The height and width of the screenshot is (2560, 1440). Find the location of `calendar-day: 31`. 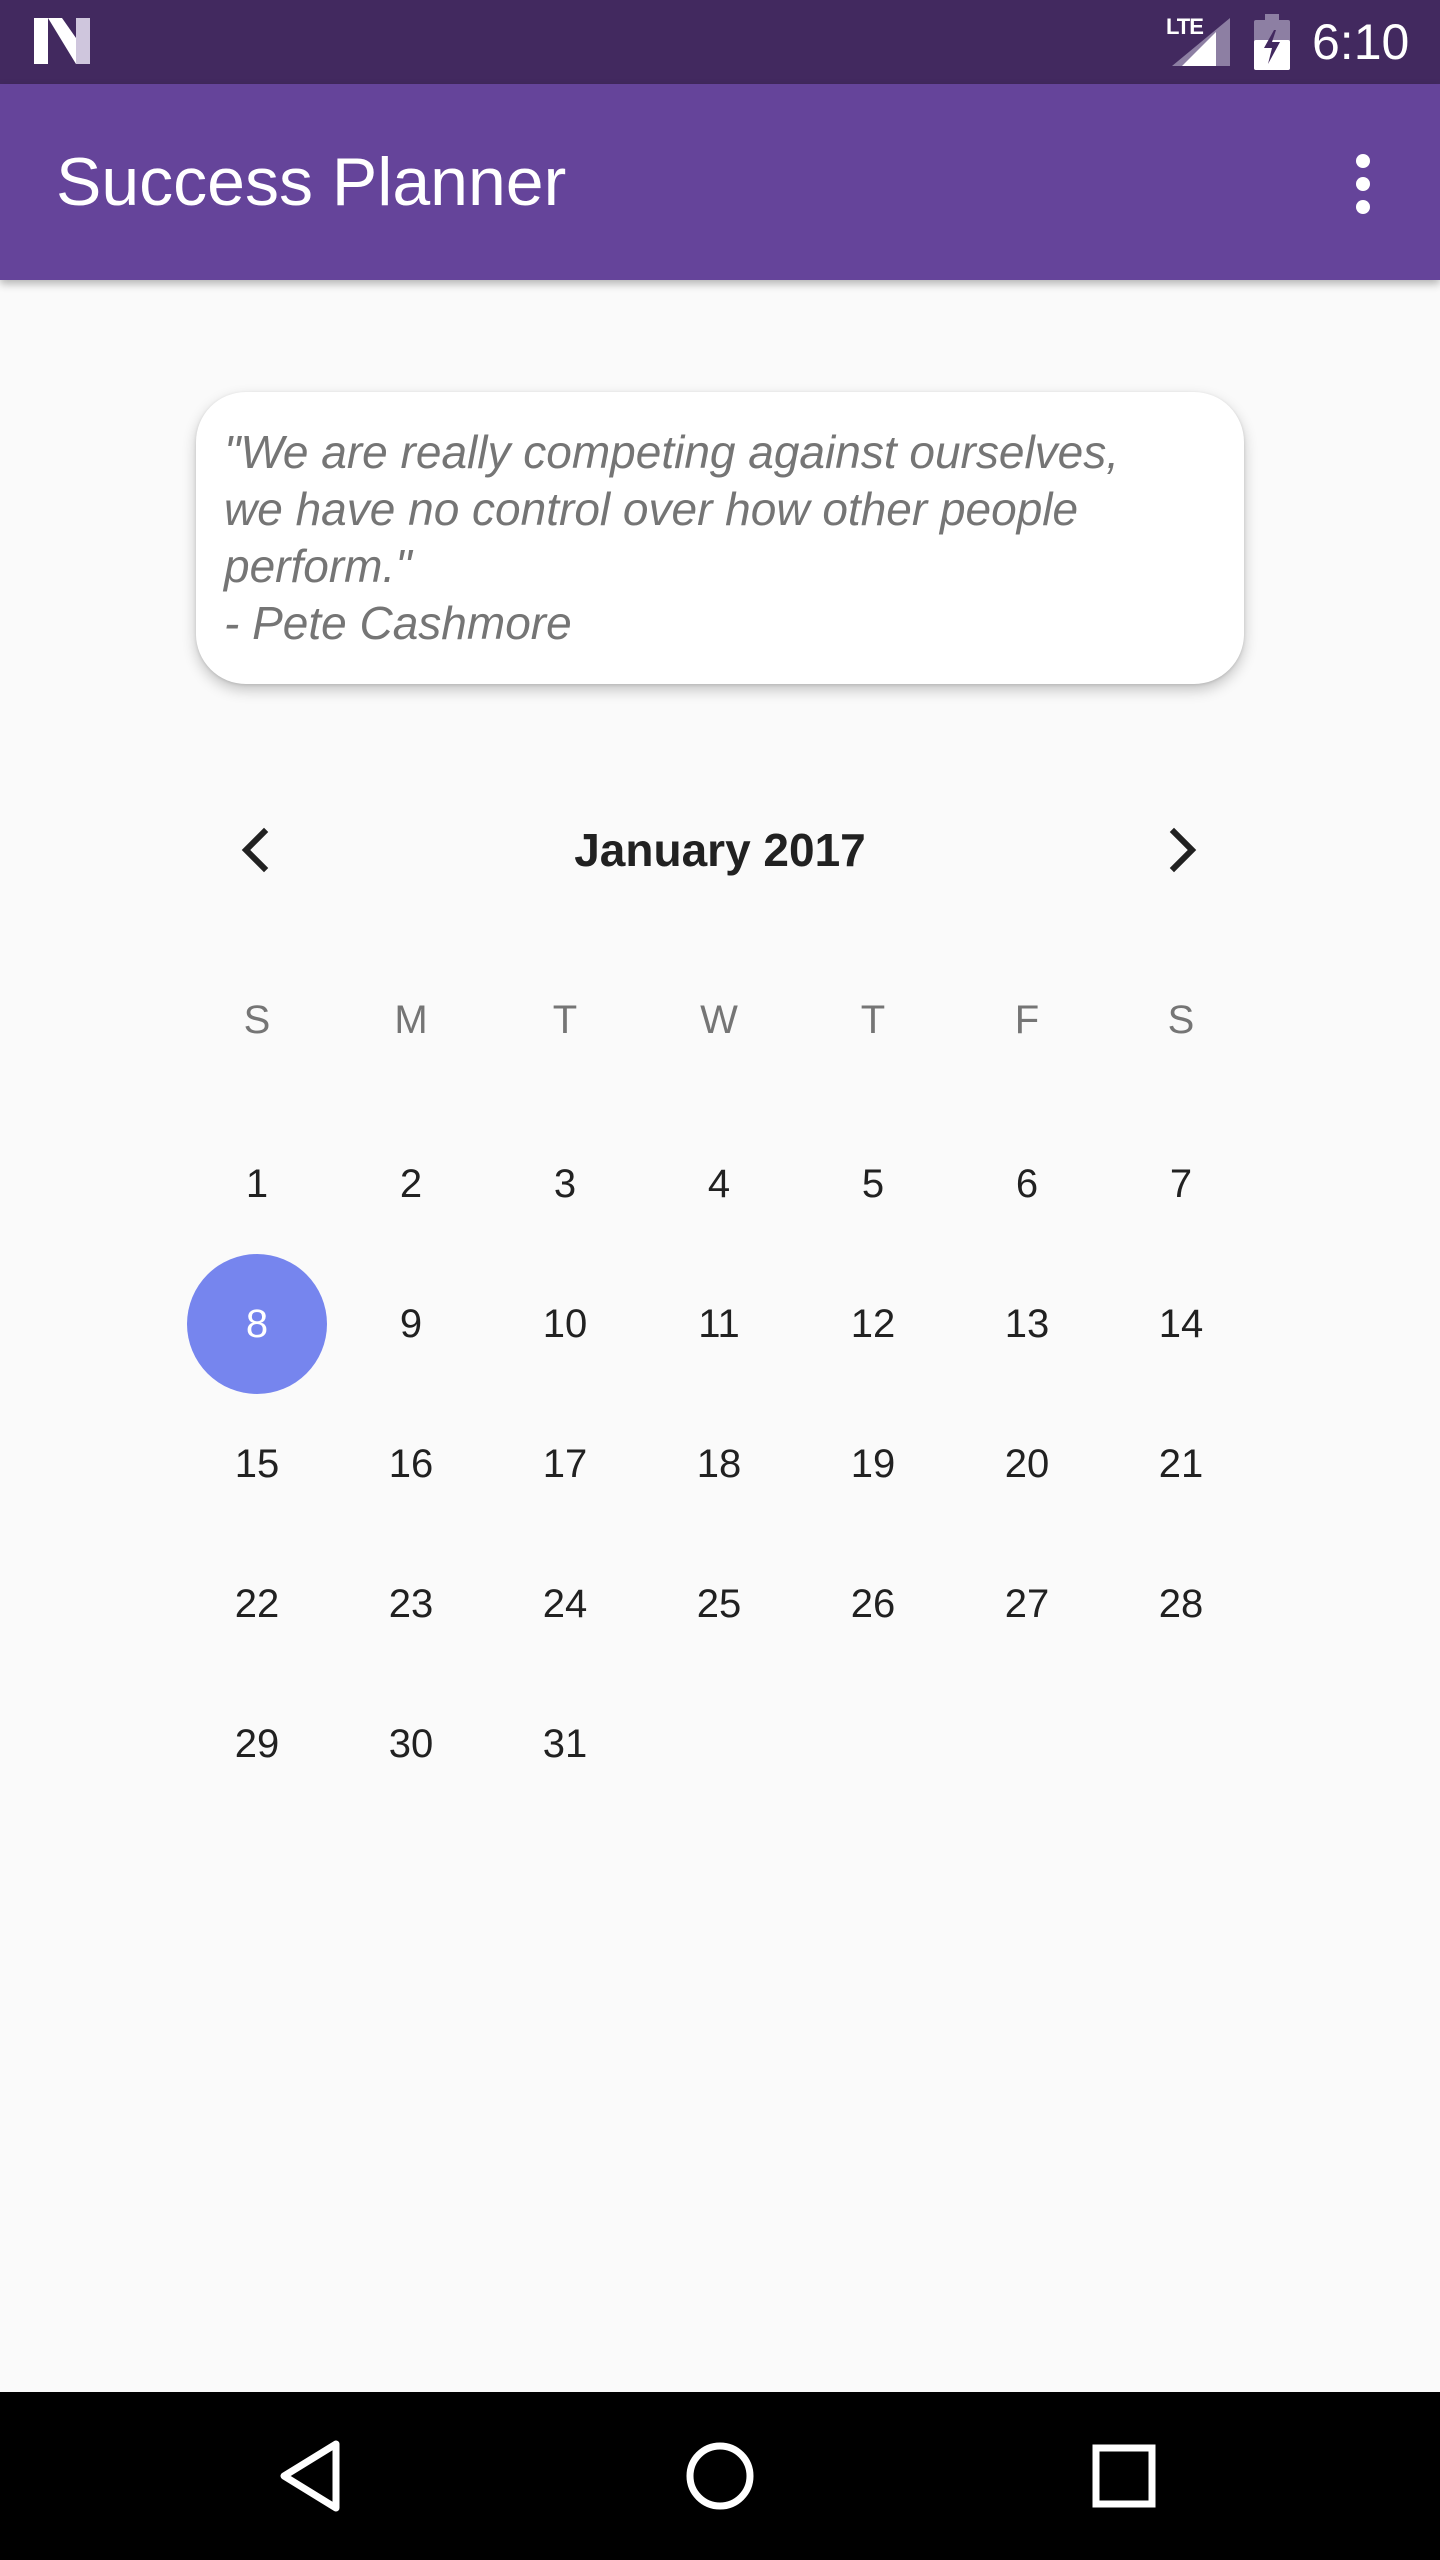

calendar-day: 31 is located at coordinates (565, 1744).